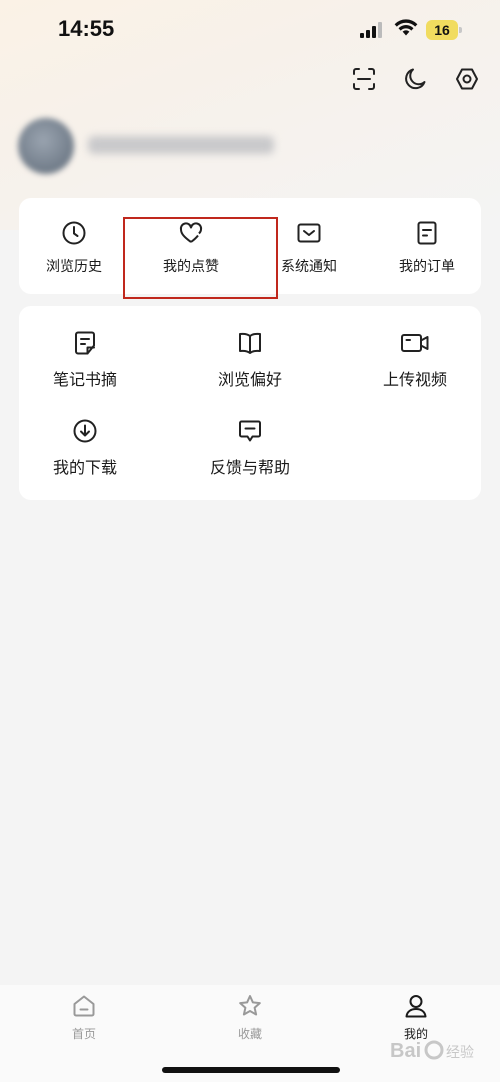 Image resolution: width=500 pixels, height=1082 pixels. What do you see at coordinates (250, 343) in the screenshot?
I see `book-icon` at bounding box center [250, 343].